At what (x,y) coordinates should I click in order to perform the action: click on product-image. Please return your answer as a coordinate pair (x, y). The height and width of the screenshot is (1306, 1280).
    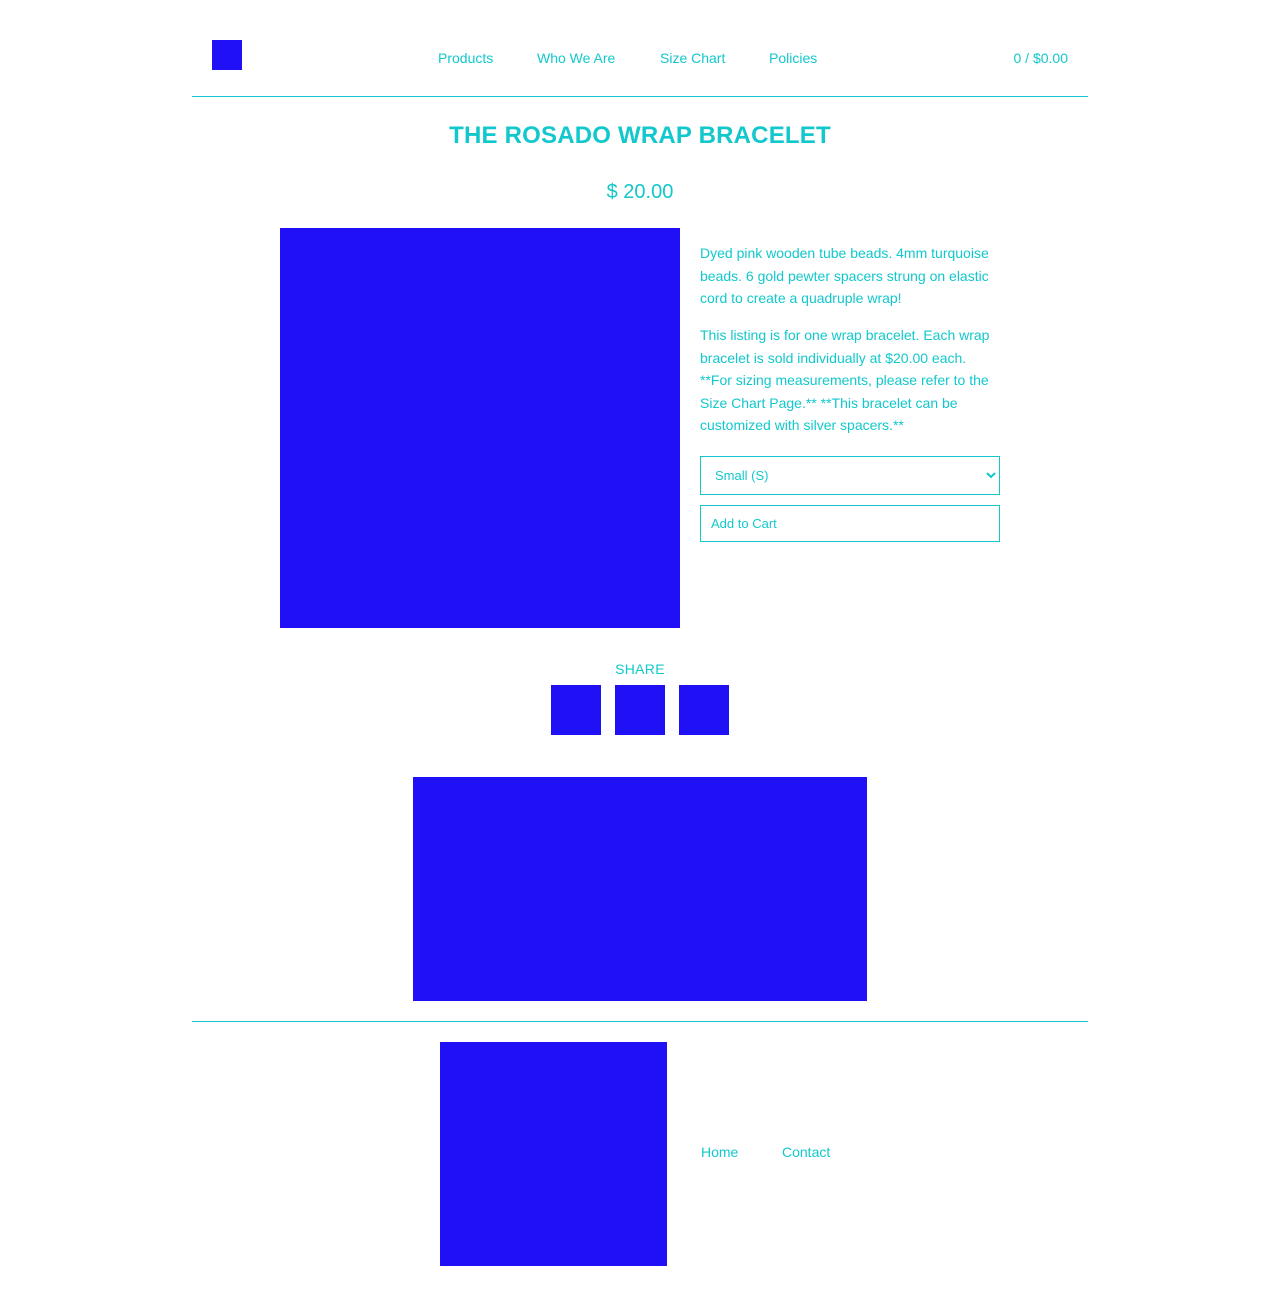
    Looking at the image, I should click on (480, 428).